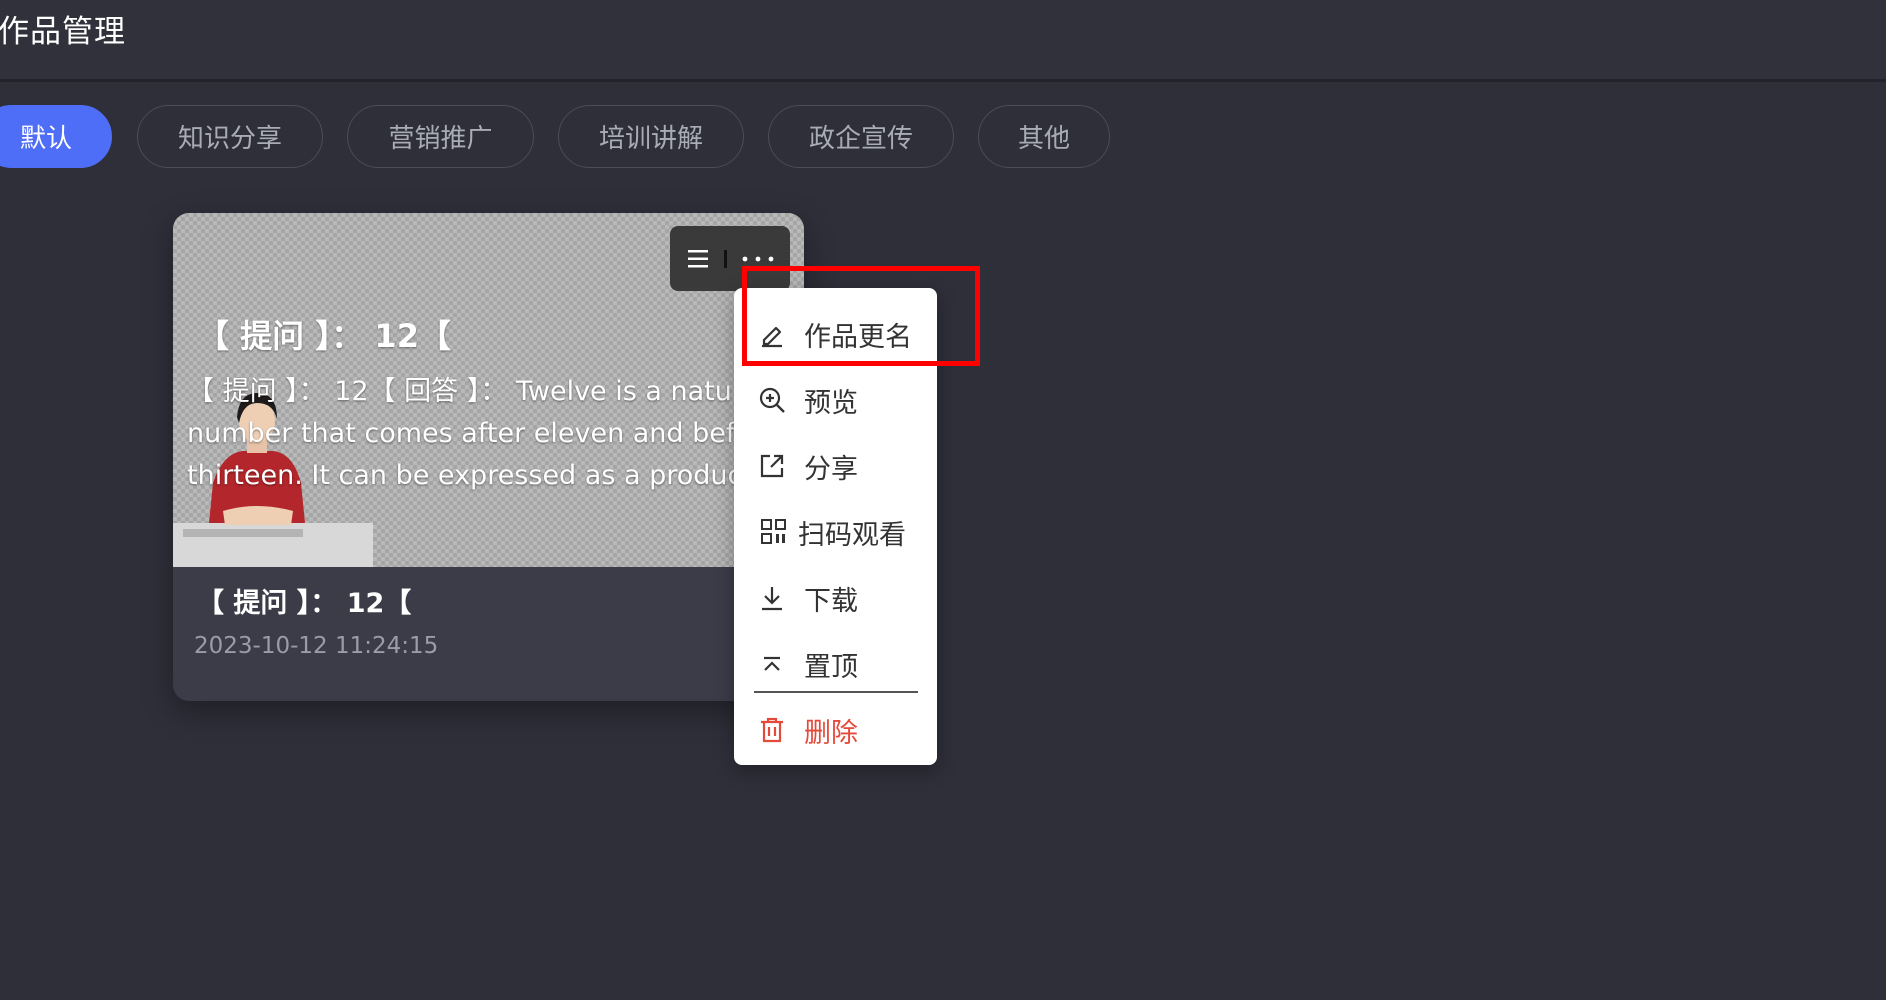  What do you see at coordinates (459, 391) in the screenshot?
I see `caption-line: 【 提问 】： 12【 回答 】： Twelve is a natu` at bounding box center [459, 391].